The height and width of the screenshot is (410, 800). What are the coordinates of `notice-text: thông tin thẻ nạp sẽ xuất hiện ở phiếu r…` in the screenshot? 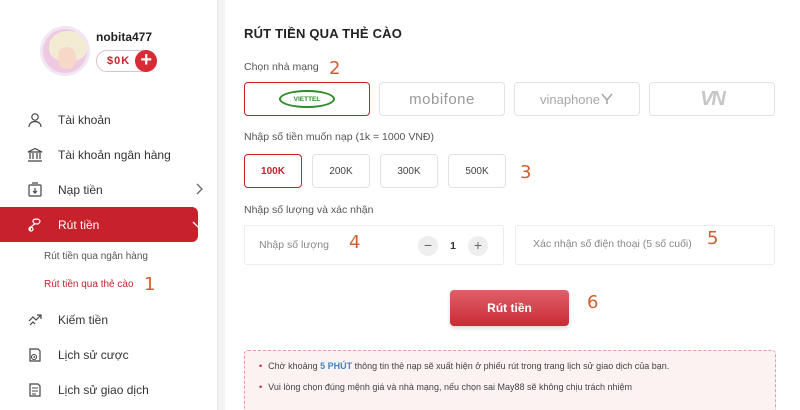 It's located at (511, 366).